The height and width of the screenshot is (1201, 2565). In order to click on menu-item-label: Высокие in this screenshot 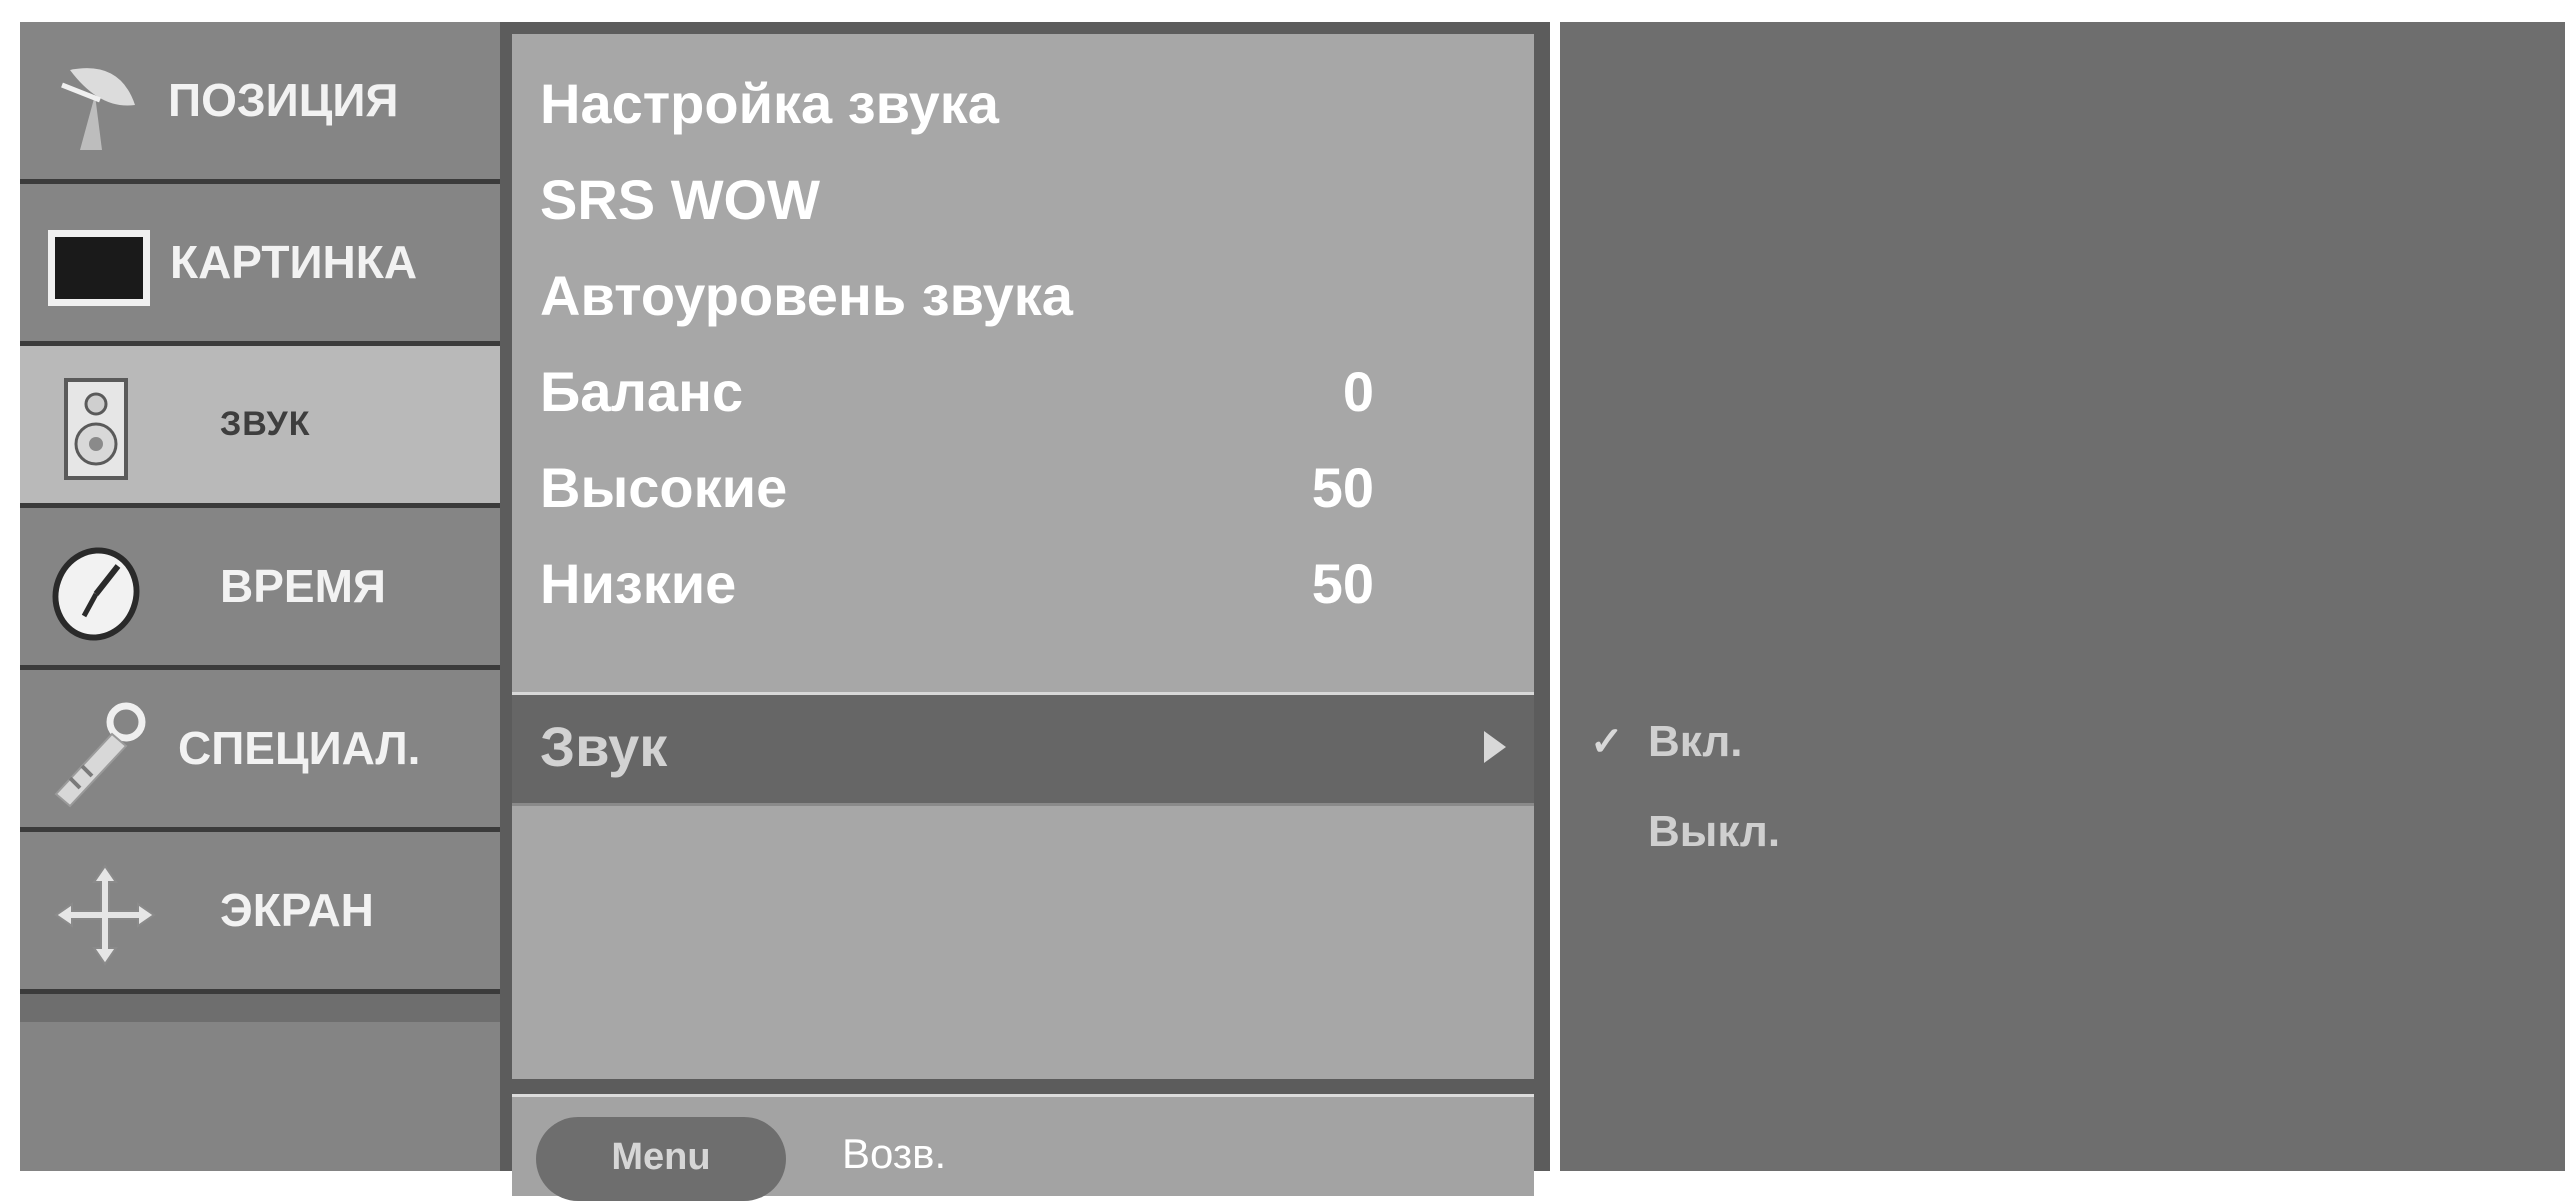, I will do `click(664, 487)`.